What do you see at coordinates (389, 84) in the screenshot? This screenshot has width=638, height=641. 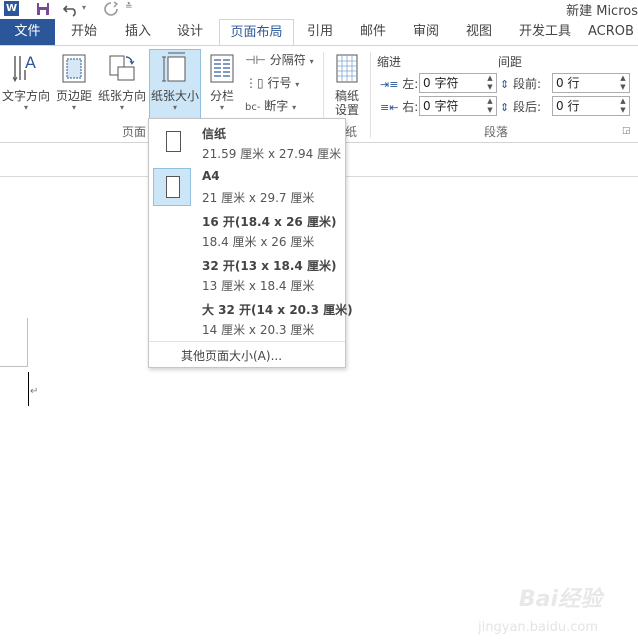 I see `indent-left-icon: ⇥≡` at bounding box center [389, 84].